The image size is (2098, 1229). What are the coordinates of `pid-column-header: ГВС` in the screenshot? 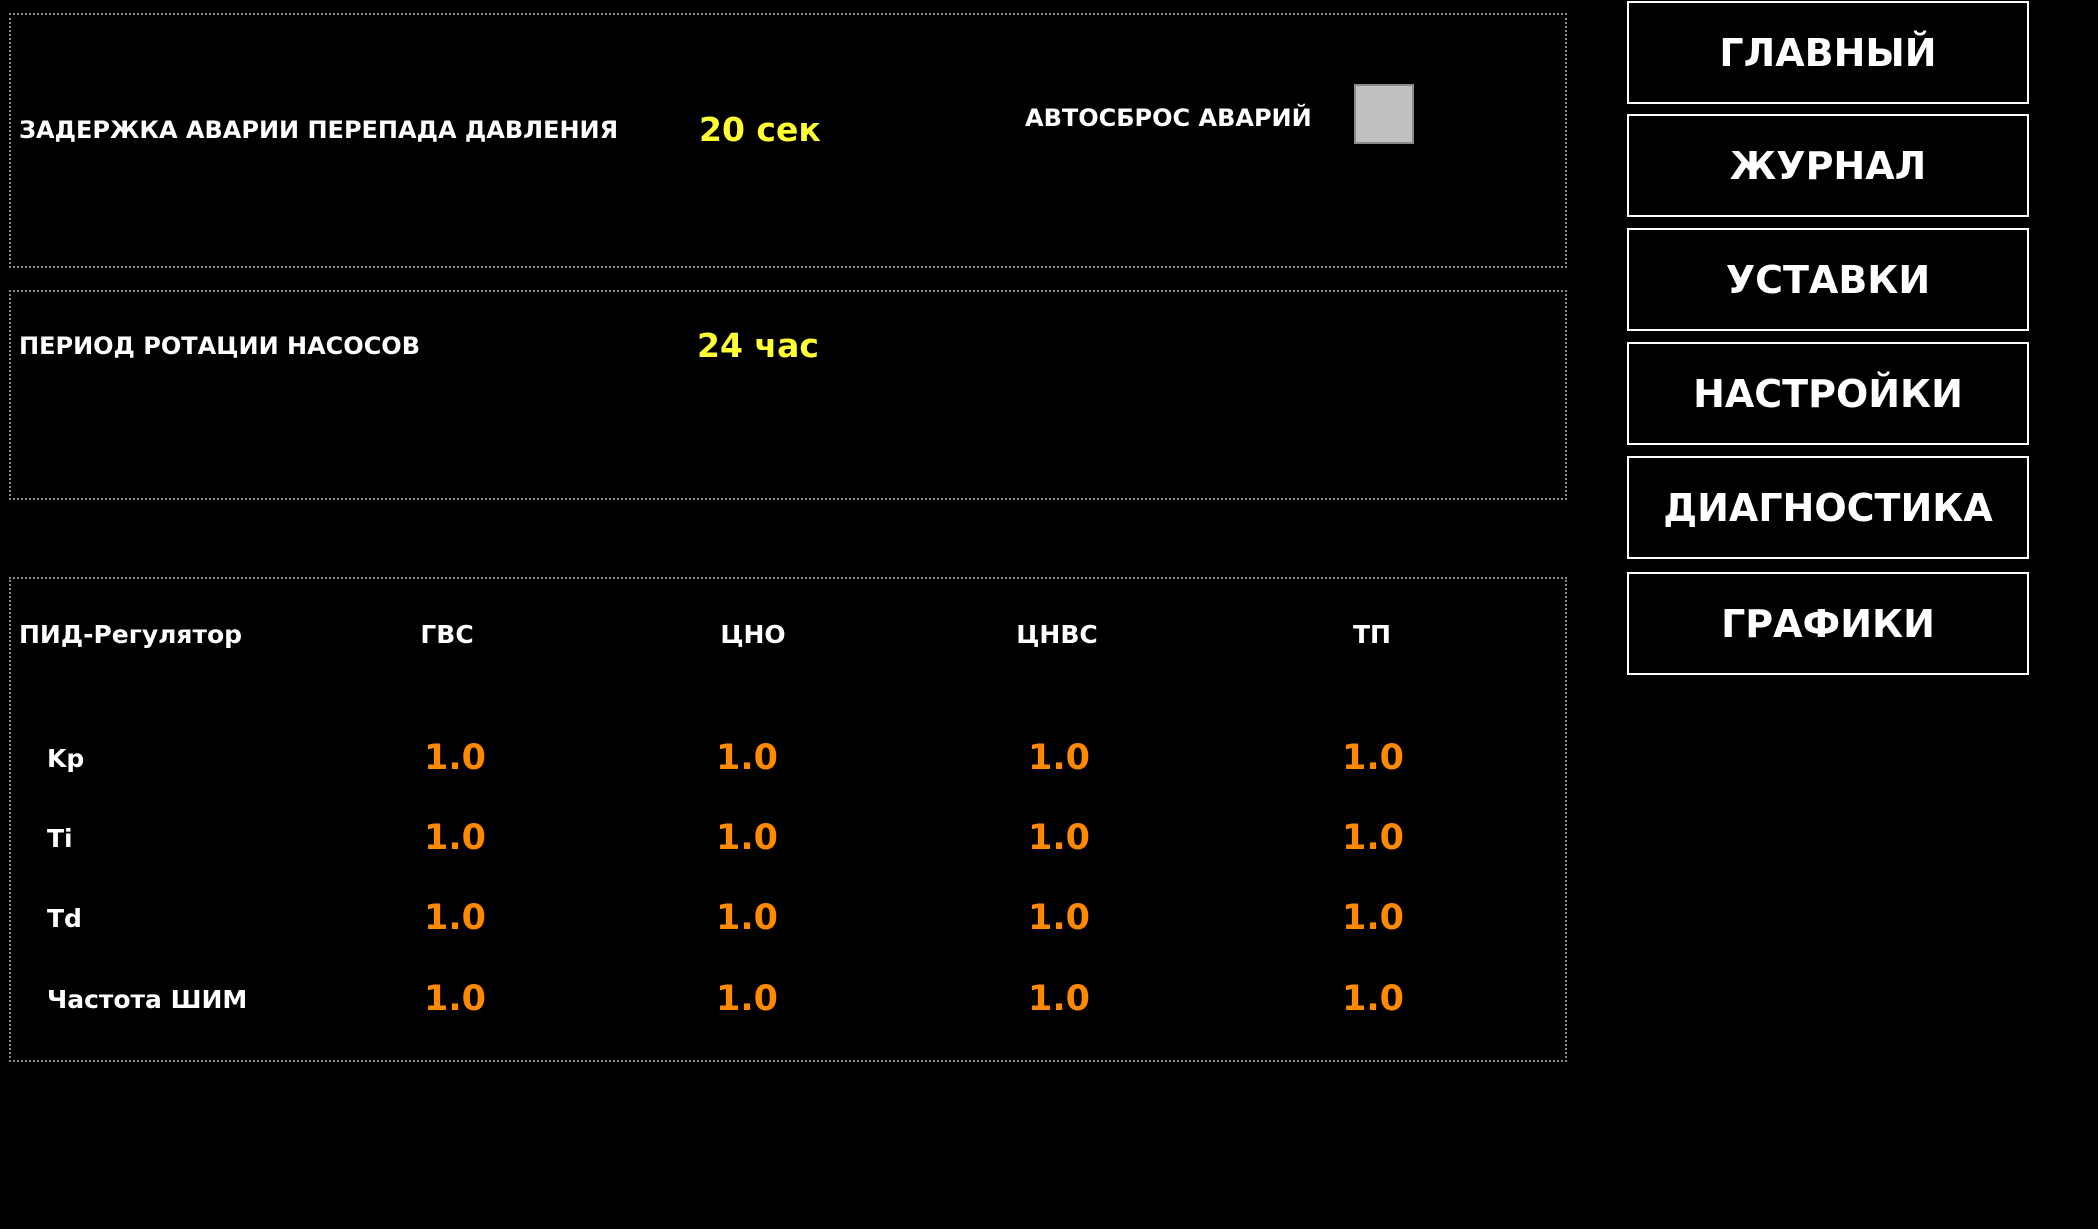 It's located at (447, 634).